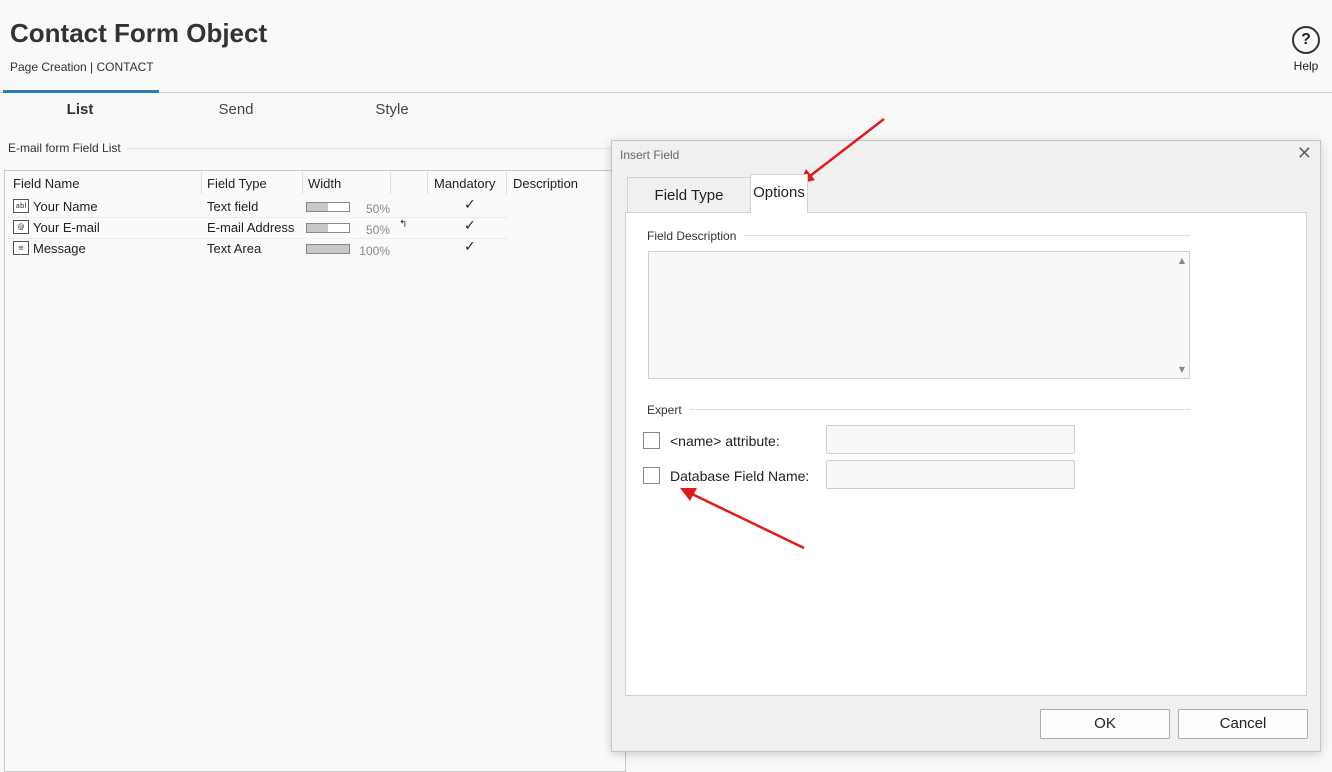 This screenshot has height=772, width=1332. Describe the element at coordinates (696, 236) in the screenshot. I see `field-description-label: Field Description` at that location.